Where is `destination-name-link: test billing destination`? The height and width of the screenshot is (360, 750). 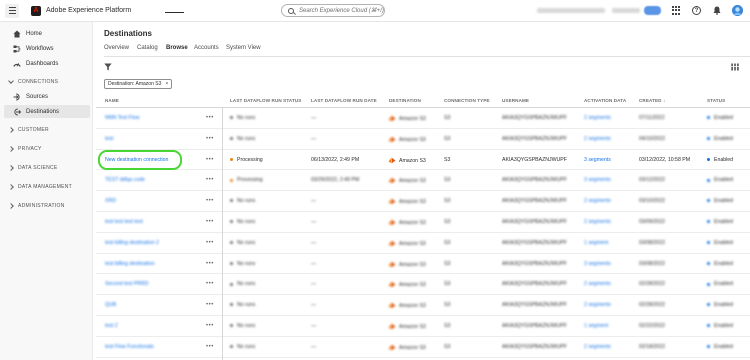 destination-name-link: test billing destination is located at coordinates (130, 264).